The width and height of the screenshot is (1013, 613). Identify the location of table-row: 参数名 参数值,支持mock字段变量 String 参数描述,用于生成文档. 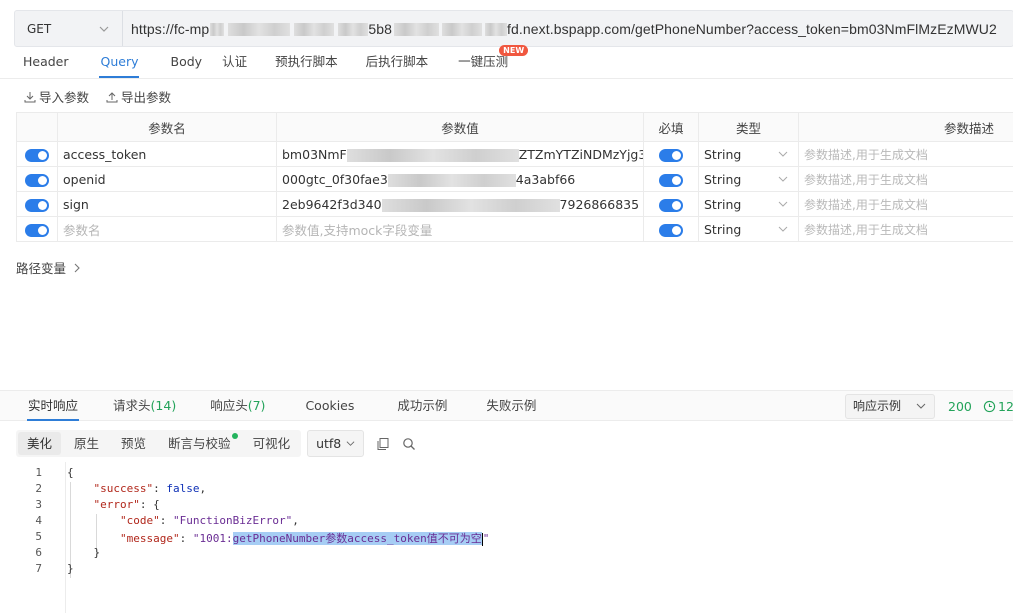
(514, 229).